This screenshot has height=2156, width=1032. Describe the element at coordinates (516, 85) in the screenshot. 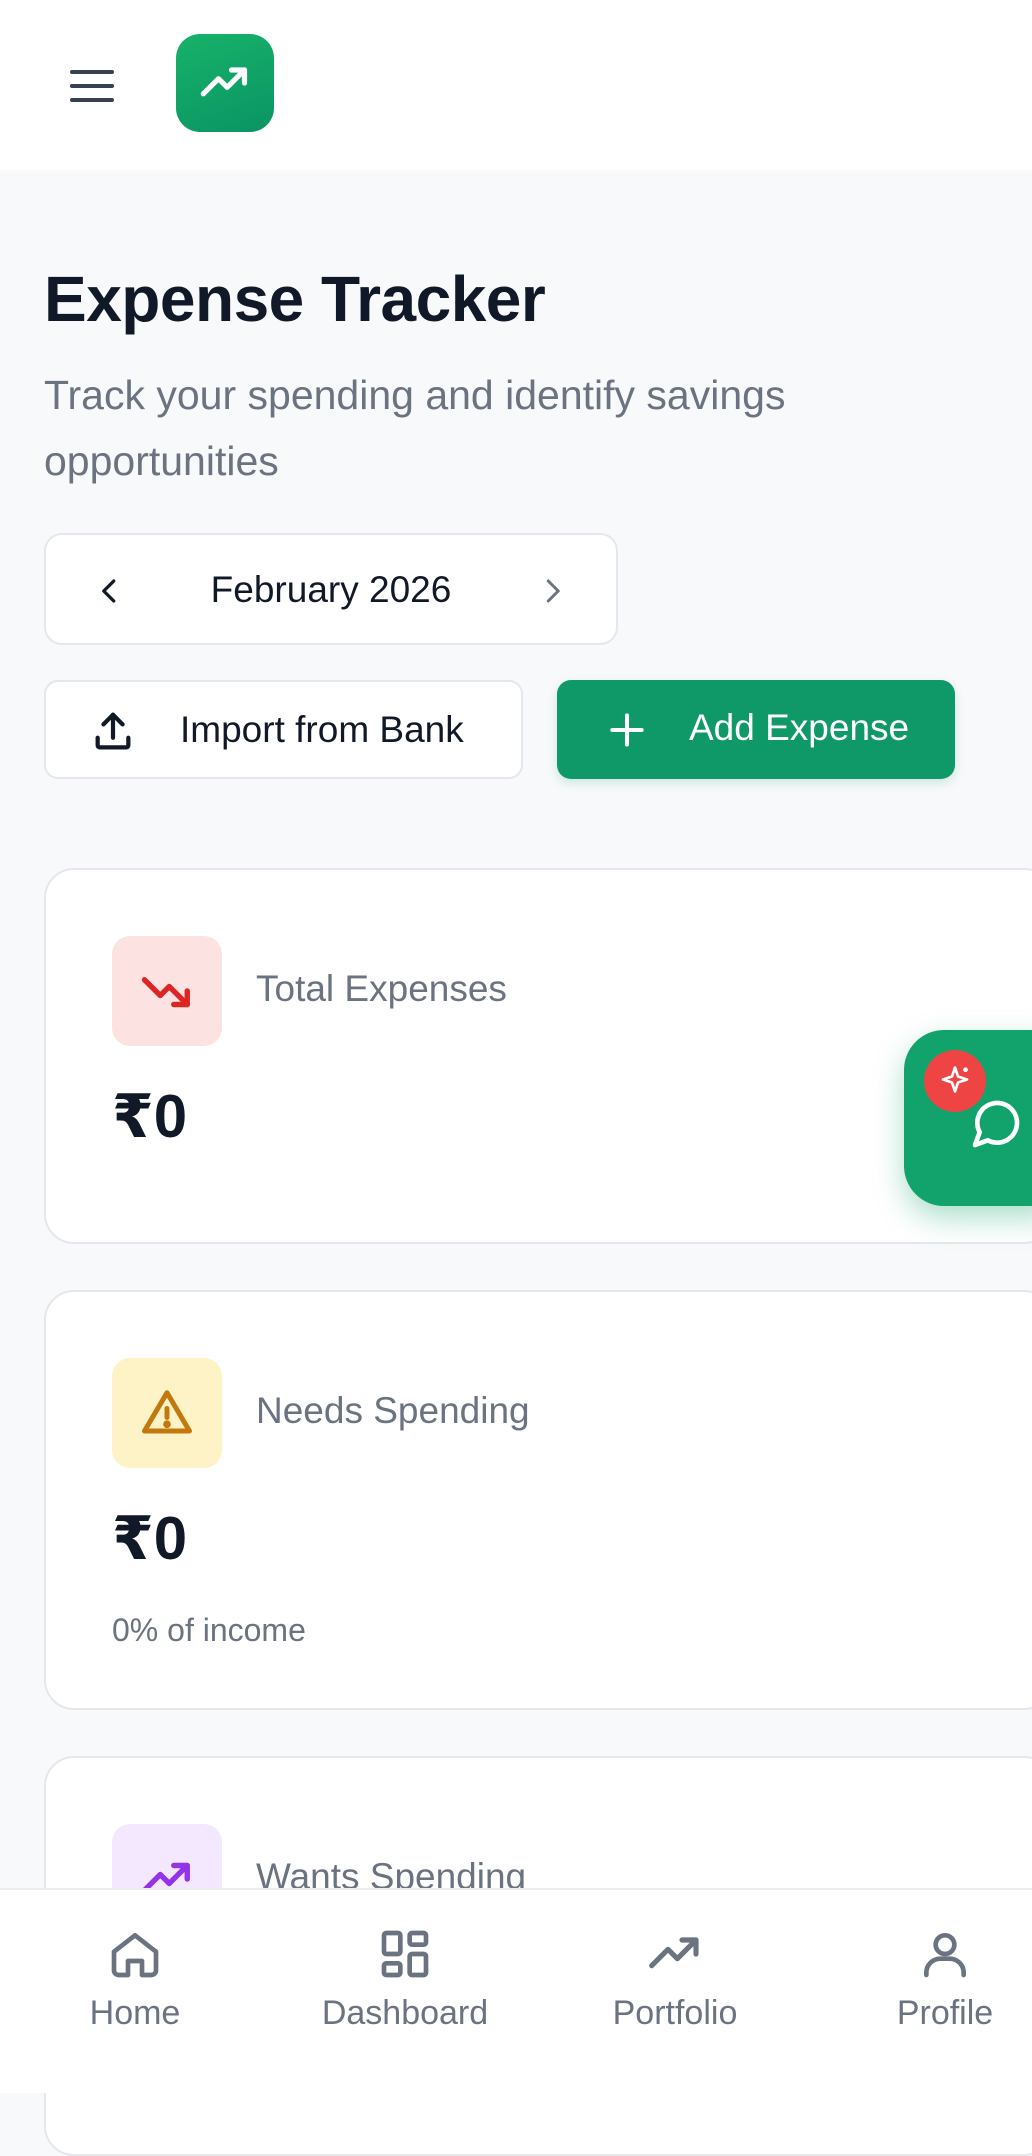

I see `top-bar` at that location.